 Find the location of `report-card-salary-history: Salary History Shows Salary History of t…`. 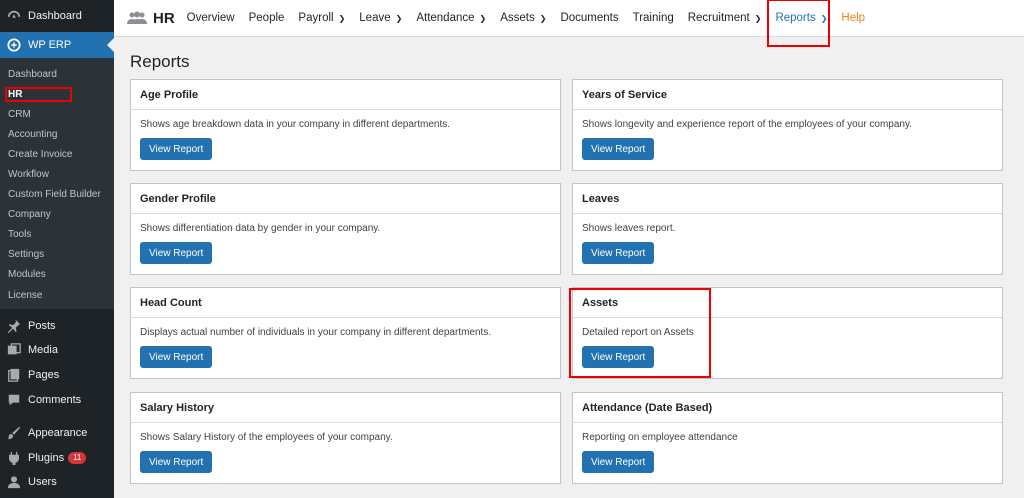

report-card-salary-history: Salary History Shows Salary History of t… is located at coordinates (345, 438).